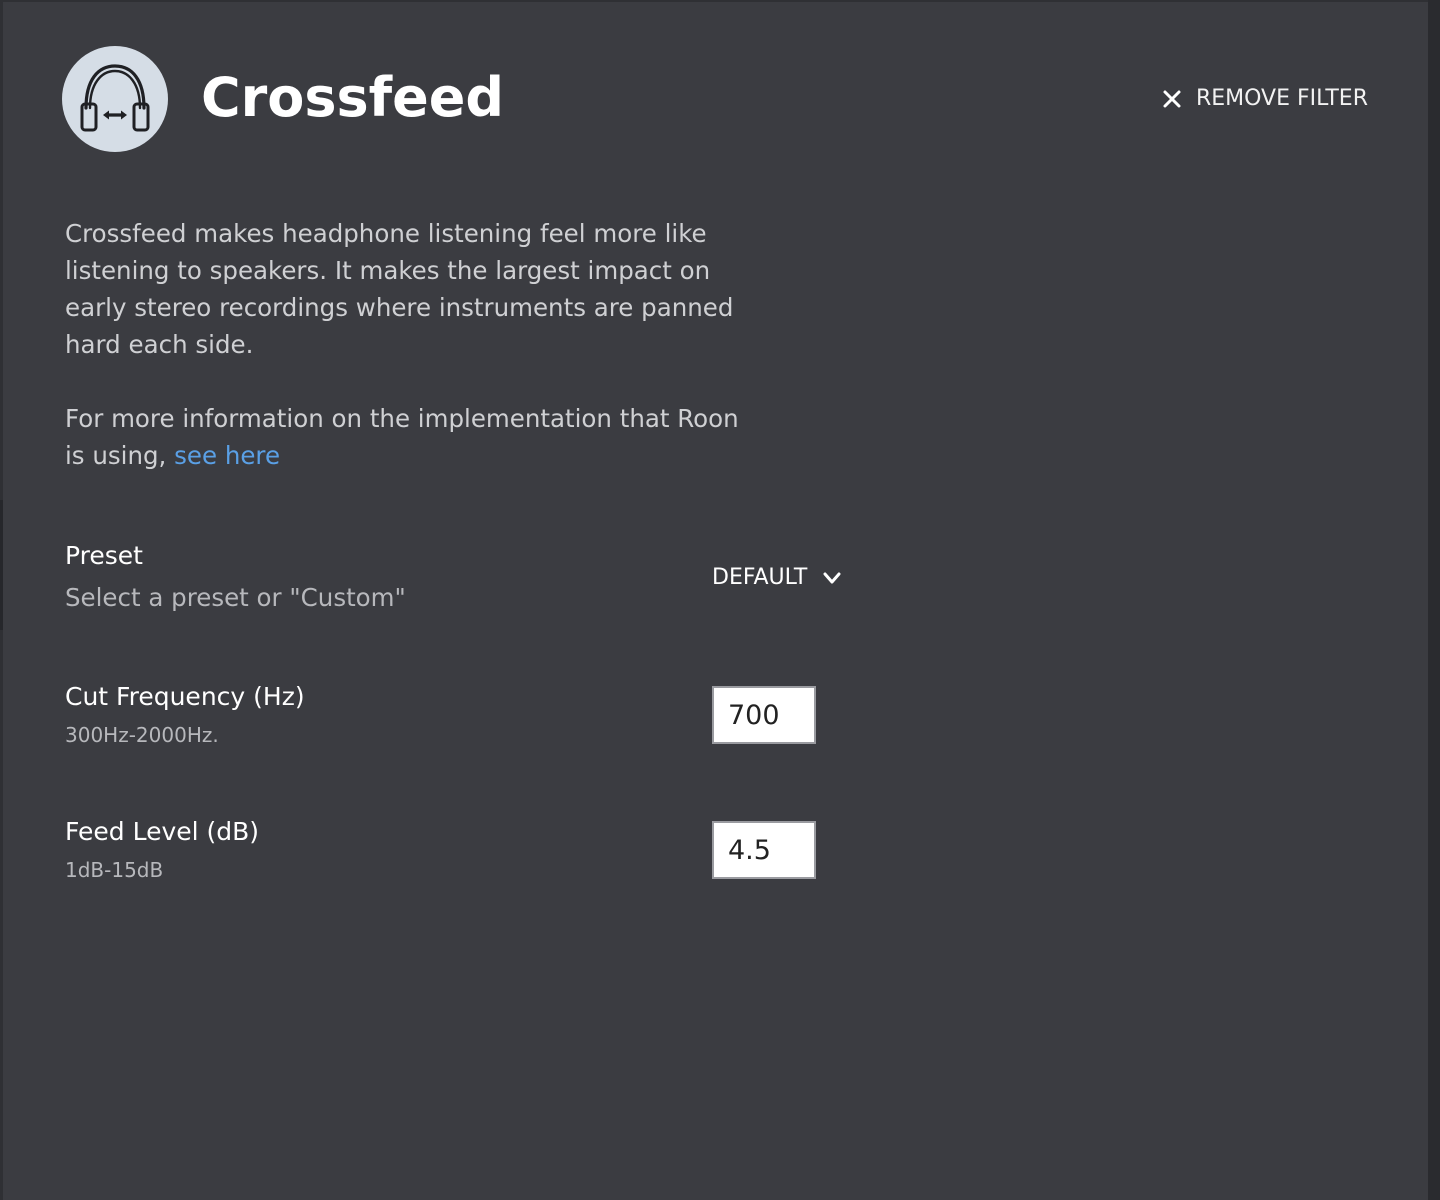 The height and width of the screenshot is (1200, 1440). I want to click on close-icon, so click(1172, 98).